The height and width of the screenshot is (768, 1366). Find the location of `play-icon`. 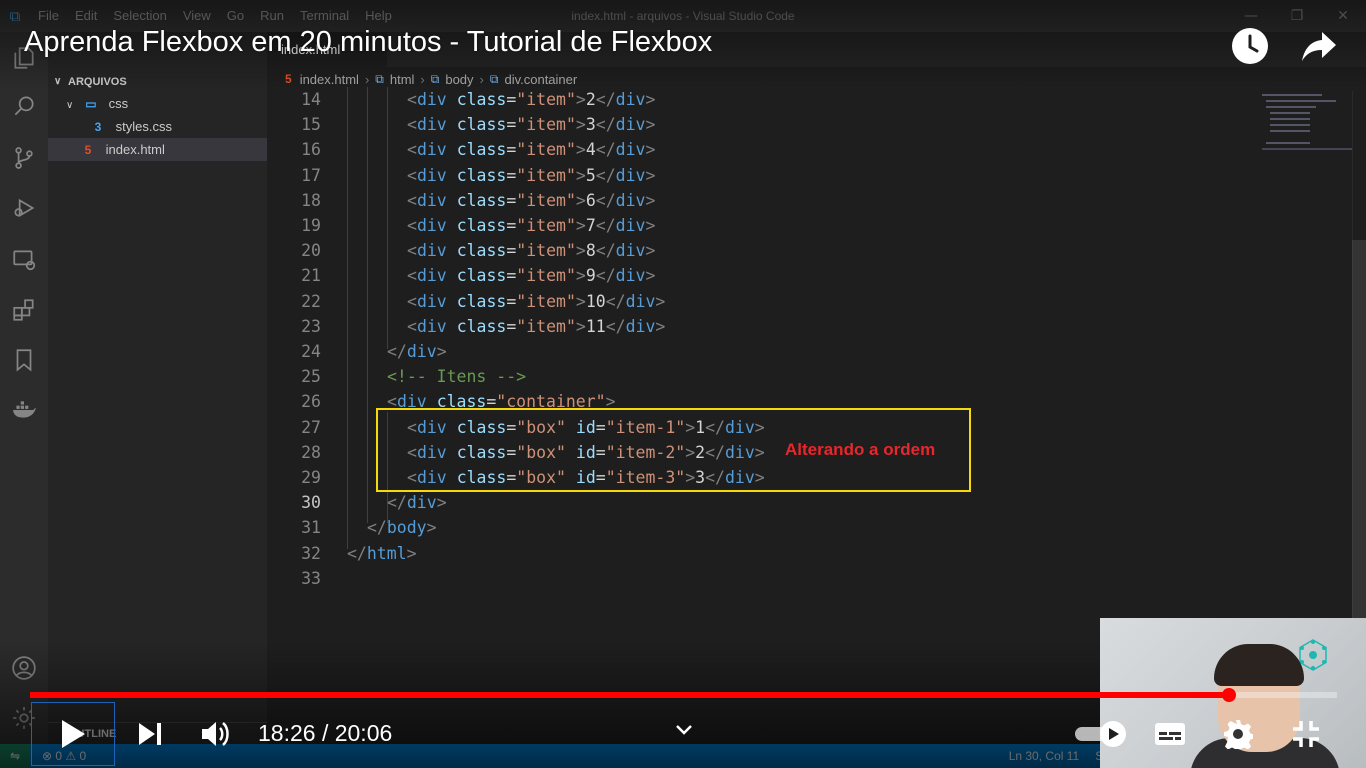

play-icon is located at coordinates (73, 734).